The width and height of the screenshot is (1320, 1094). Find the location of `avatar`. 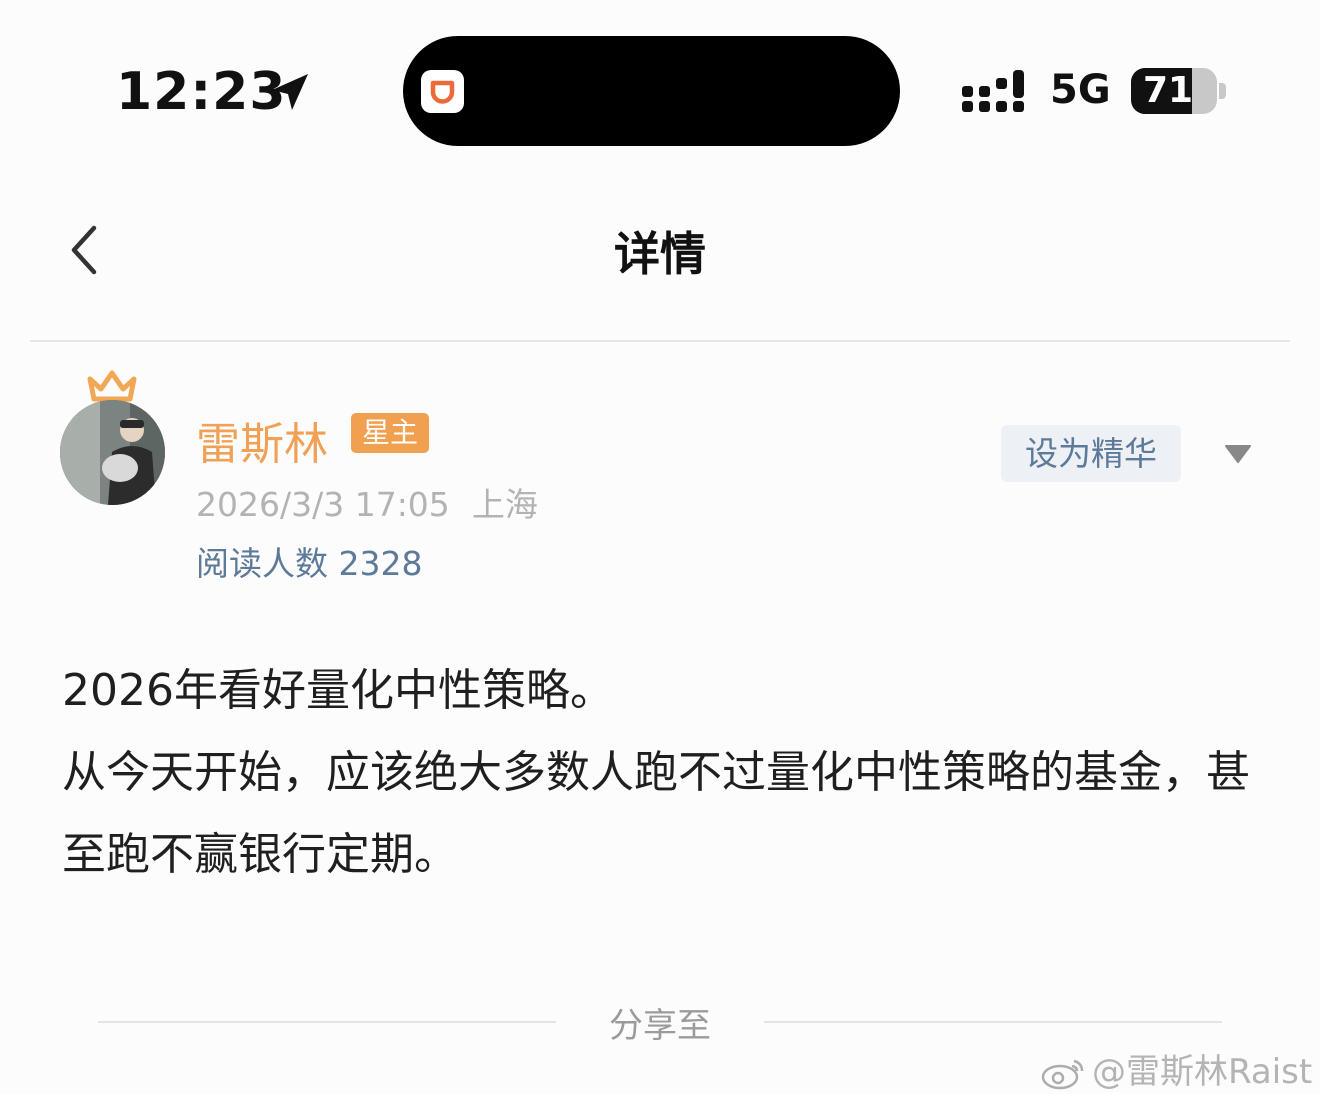

avatar is located at coordinates (112, 452).